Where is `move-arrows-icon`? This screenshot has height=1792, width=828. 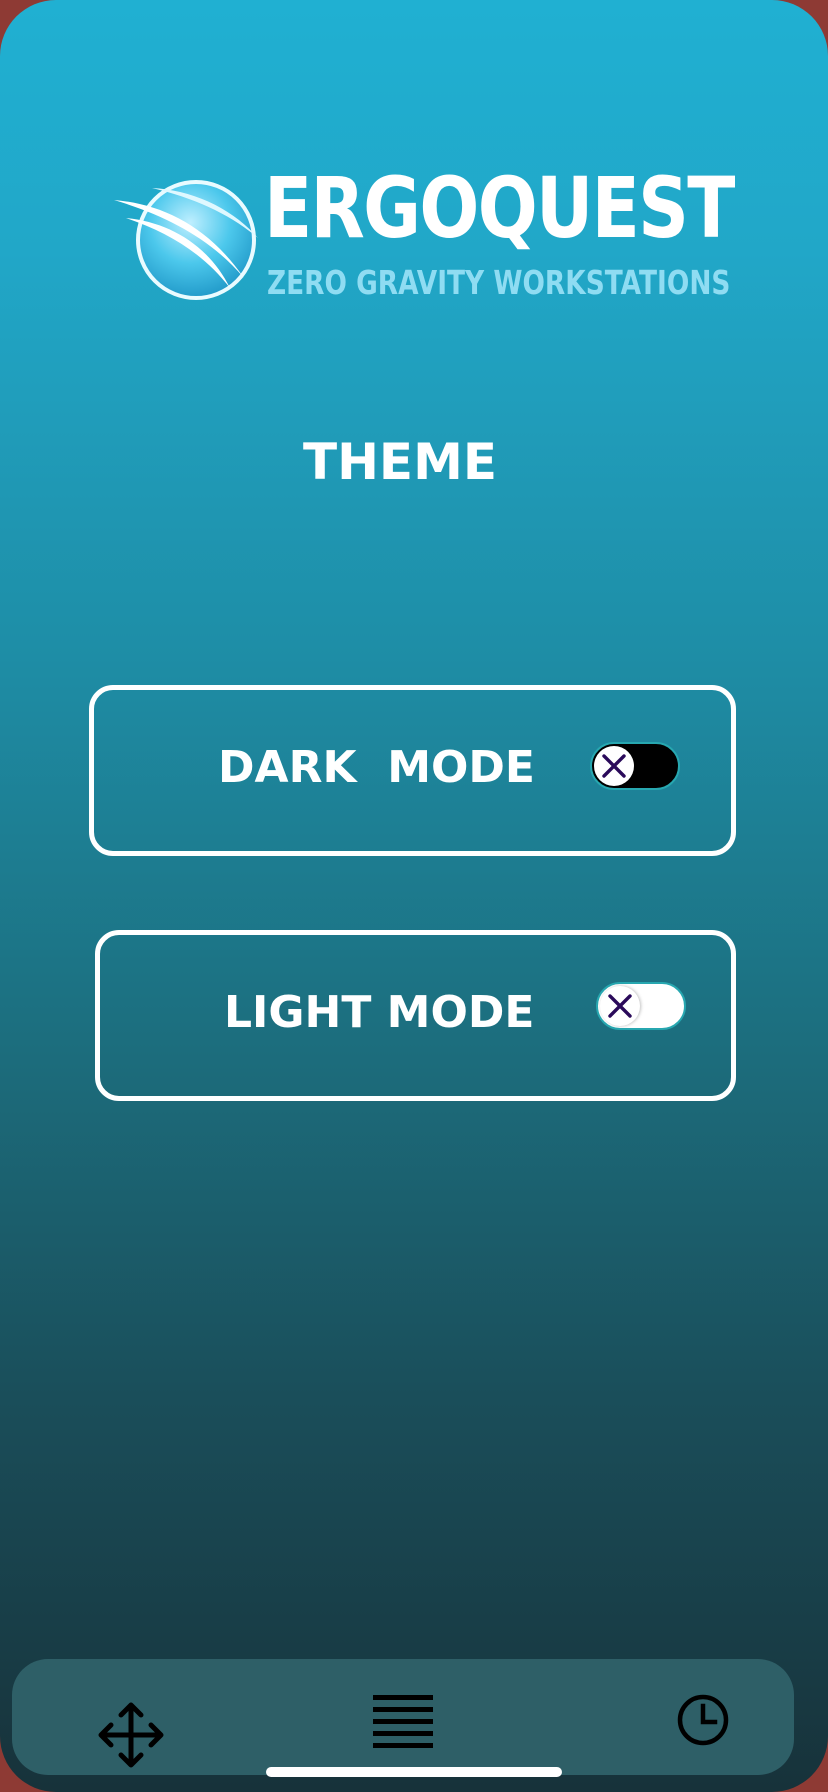 move-arrows-icon is located at coordinates (131, 1735).